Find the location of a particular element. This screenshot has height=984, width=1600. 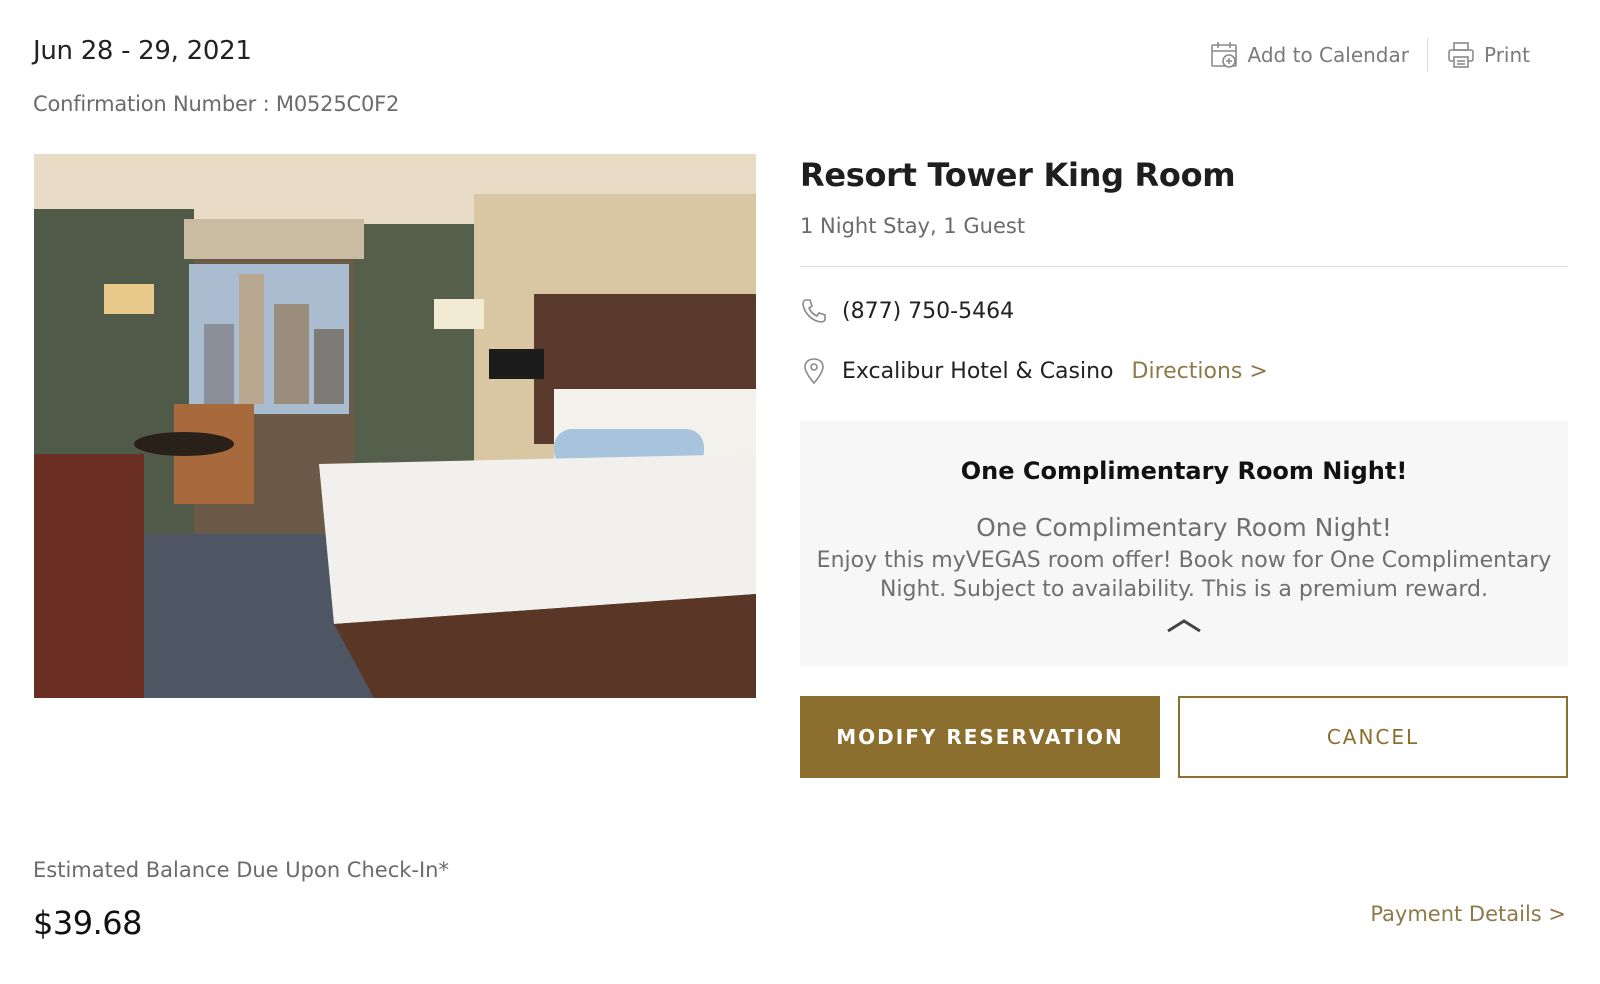

offer-title: One Complimentary Room Night! is located at coordinates (1184, 471).